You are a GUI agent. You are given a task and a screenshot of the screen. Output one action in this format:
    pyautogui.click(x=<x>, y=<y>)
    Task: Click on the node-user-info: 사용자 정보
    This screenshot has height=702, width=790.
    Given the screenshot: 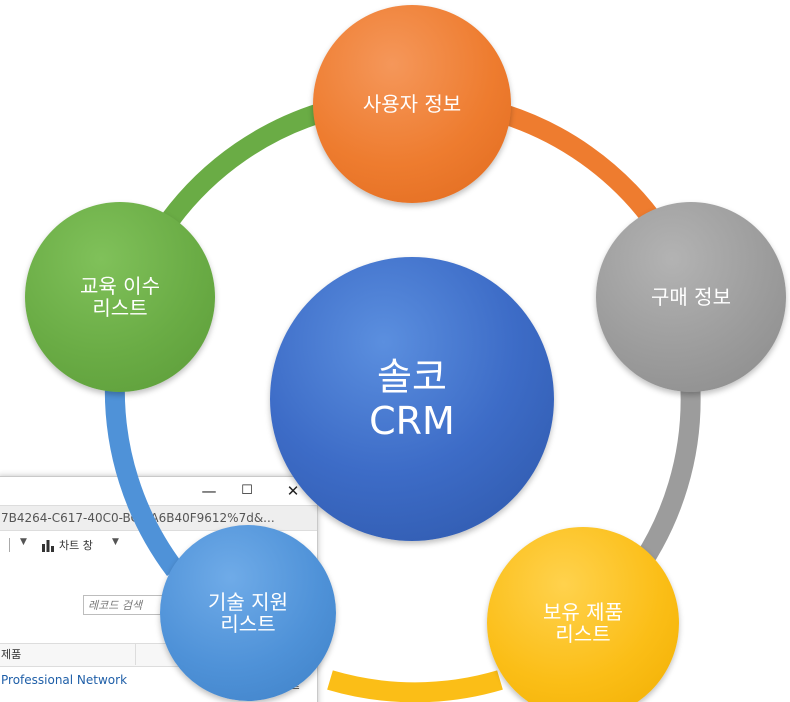 What is the action you would take?
    pyautogui.click(x=412, y=104)
    